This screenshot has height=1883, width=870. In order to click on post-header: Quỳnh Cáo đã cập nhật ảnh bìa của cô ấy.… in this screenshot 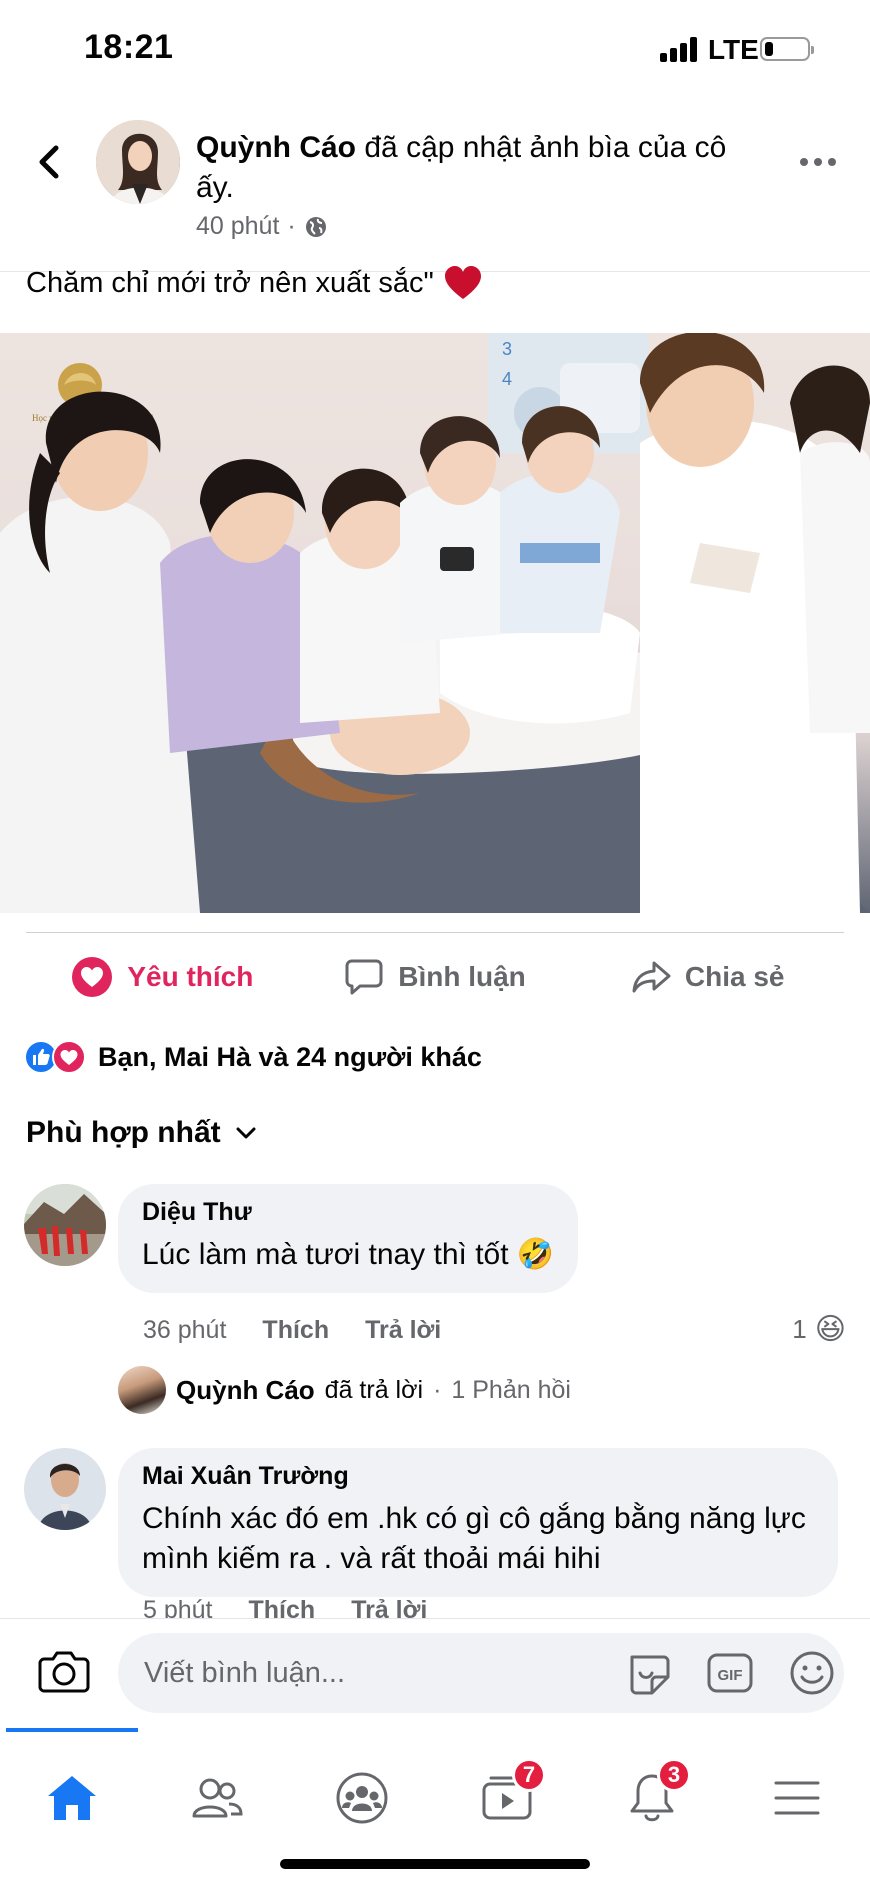, I will do `click(435, 186)`.